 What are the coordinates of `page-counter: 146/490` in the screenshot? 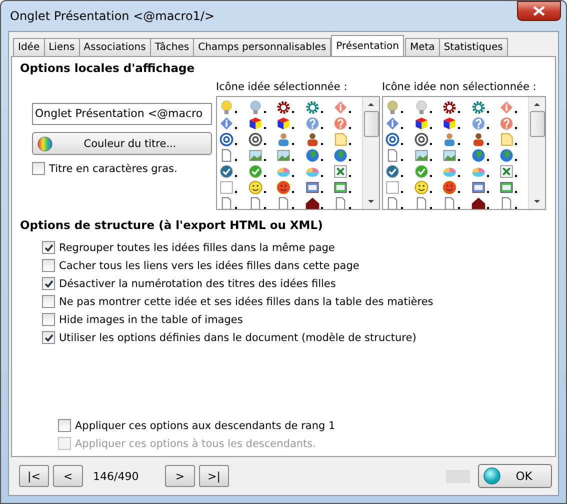 It's located at (116, 476).